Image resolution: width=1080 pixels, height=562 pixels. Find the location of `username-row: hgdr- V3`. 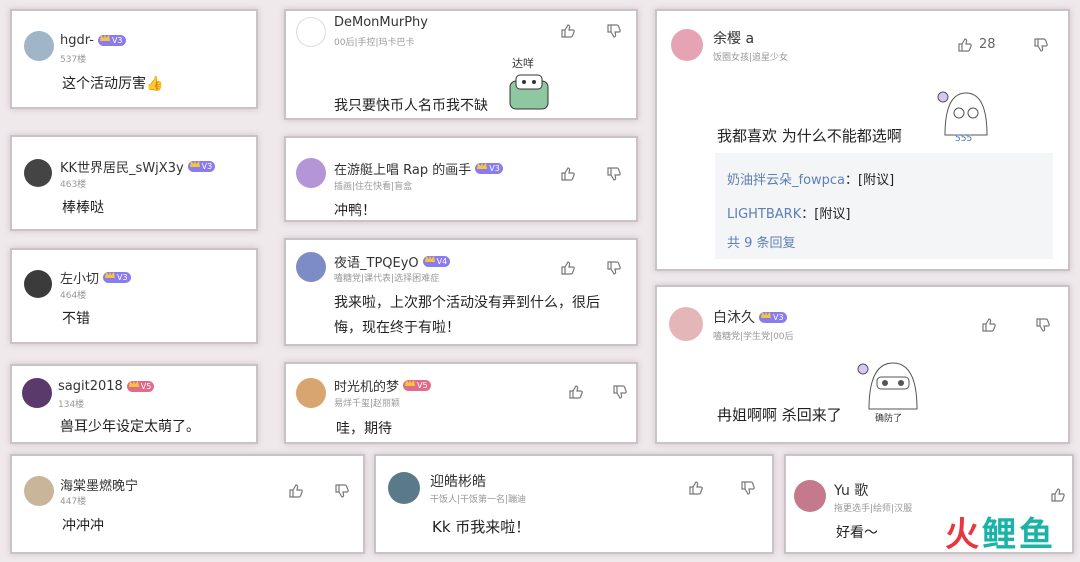

username-row: hgdr- V3 is located at coordinates (93, 40).